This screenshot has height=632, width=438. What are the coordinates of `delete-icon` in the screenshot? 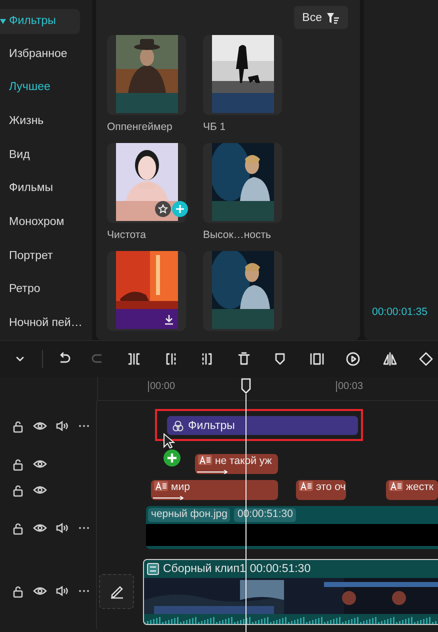 It's located at (244, 359).